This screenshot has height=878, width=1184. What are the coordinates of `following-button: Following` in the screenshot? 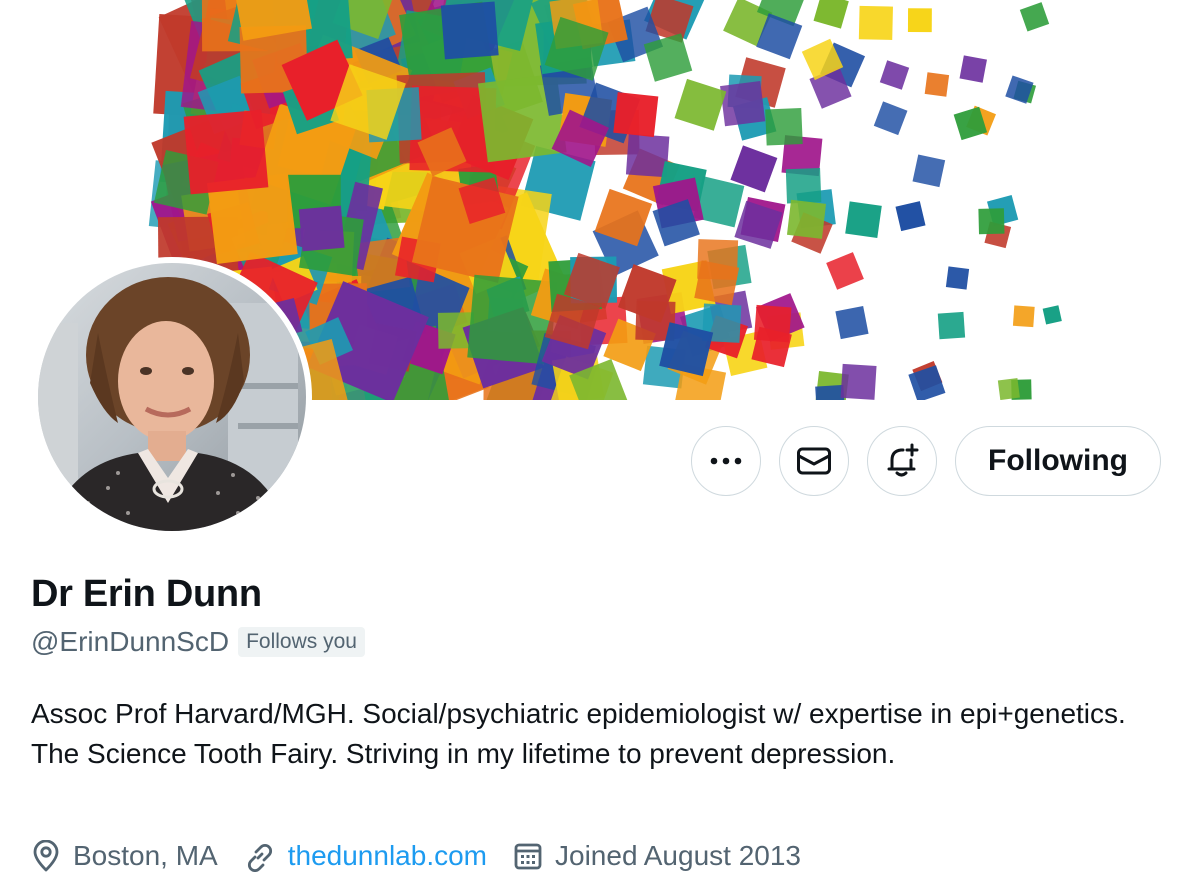 It's located at (1058, 461).